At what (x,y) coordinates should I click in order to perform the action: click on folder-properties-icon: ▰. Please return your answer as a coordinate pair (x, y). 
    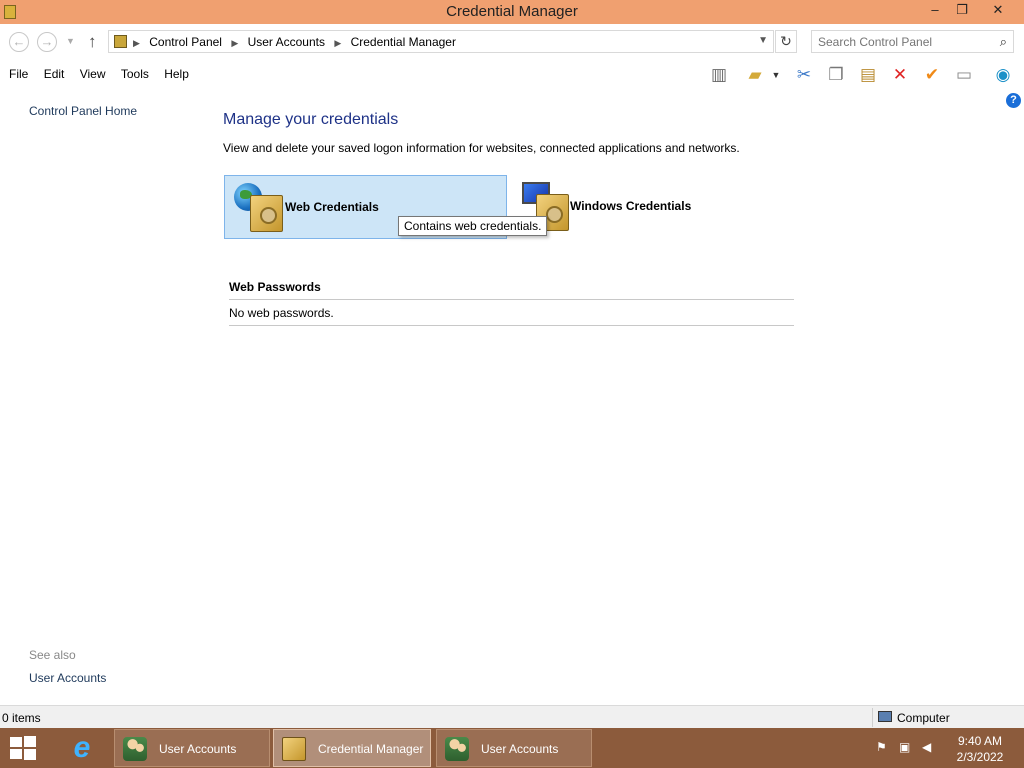
    Looking at the image, I should click on (755, 75).